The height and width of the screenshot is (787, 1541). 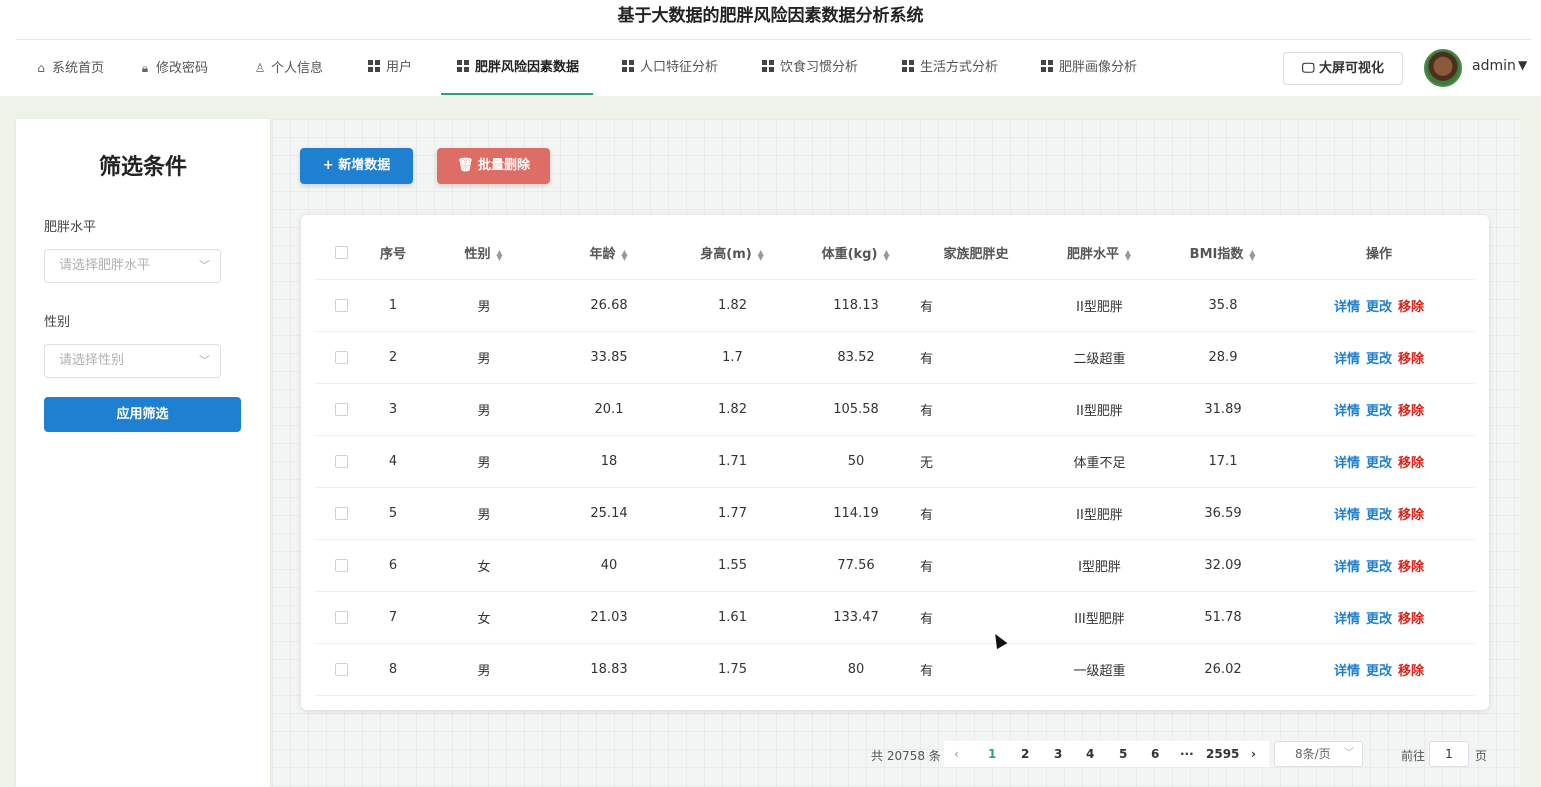 I want to click on grid-icon, so click(x=463, y=66).